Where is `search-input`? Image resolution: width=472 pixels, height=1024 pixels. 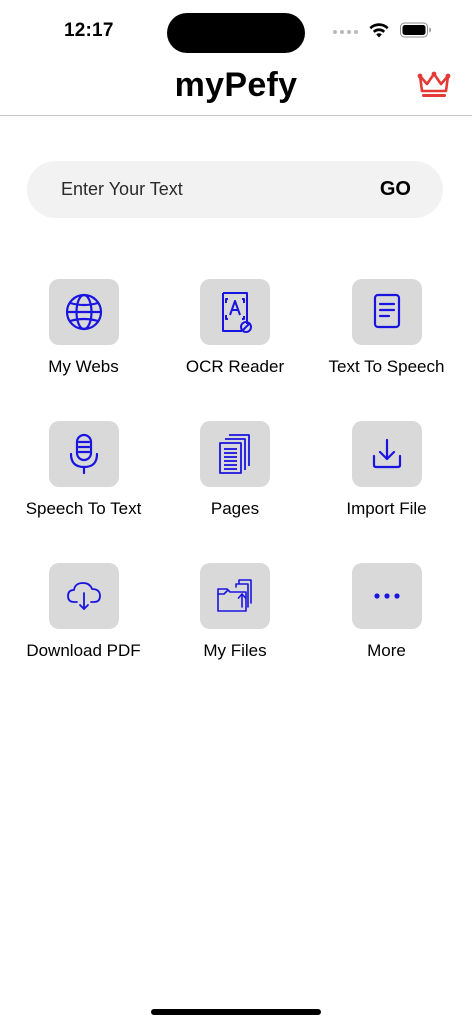
search-input is located at coordinates (206, 189).